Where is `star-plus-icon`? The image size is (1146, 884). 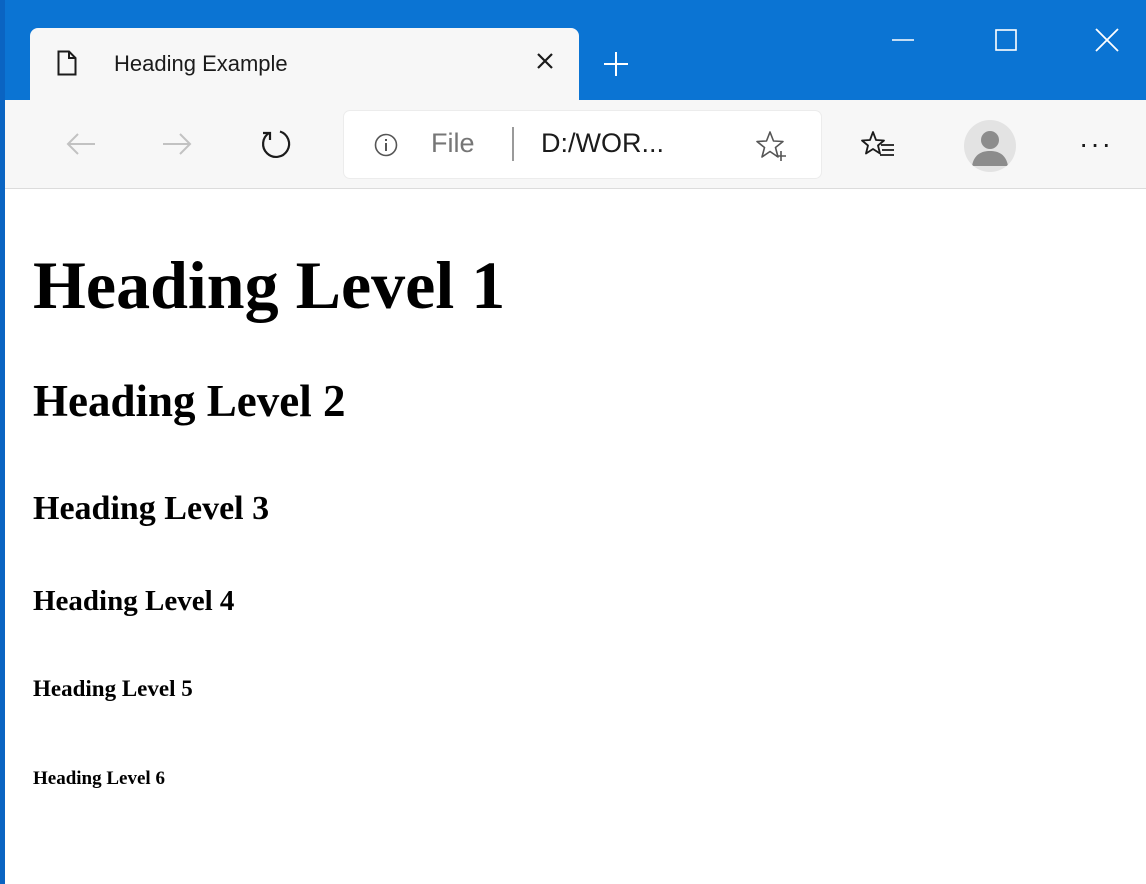
star-plus-icon is located at coordinates (772, 146).